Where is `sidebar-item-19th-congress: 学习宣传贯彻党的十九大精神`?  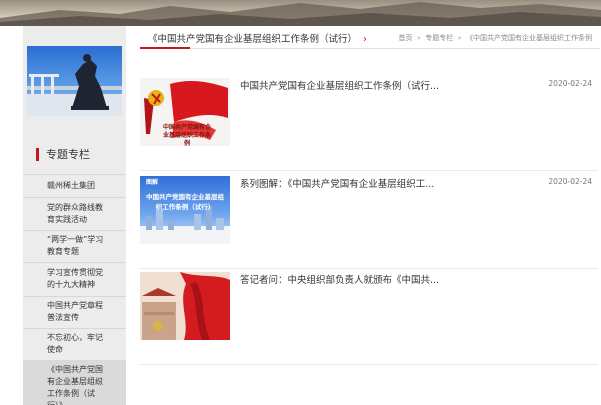 sidebar-item-19th-congress: 学习宣传贯彻党的十九大精神 is located at coordinates (74, 279).